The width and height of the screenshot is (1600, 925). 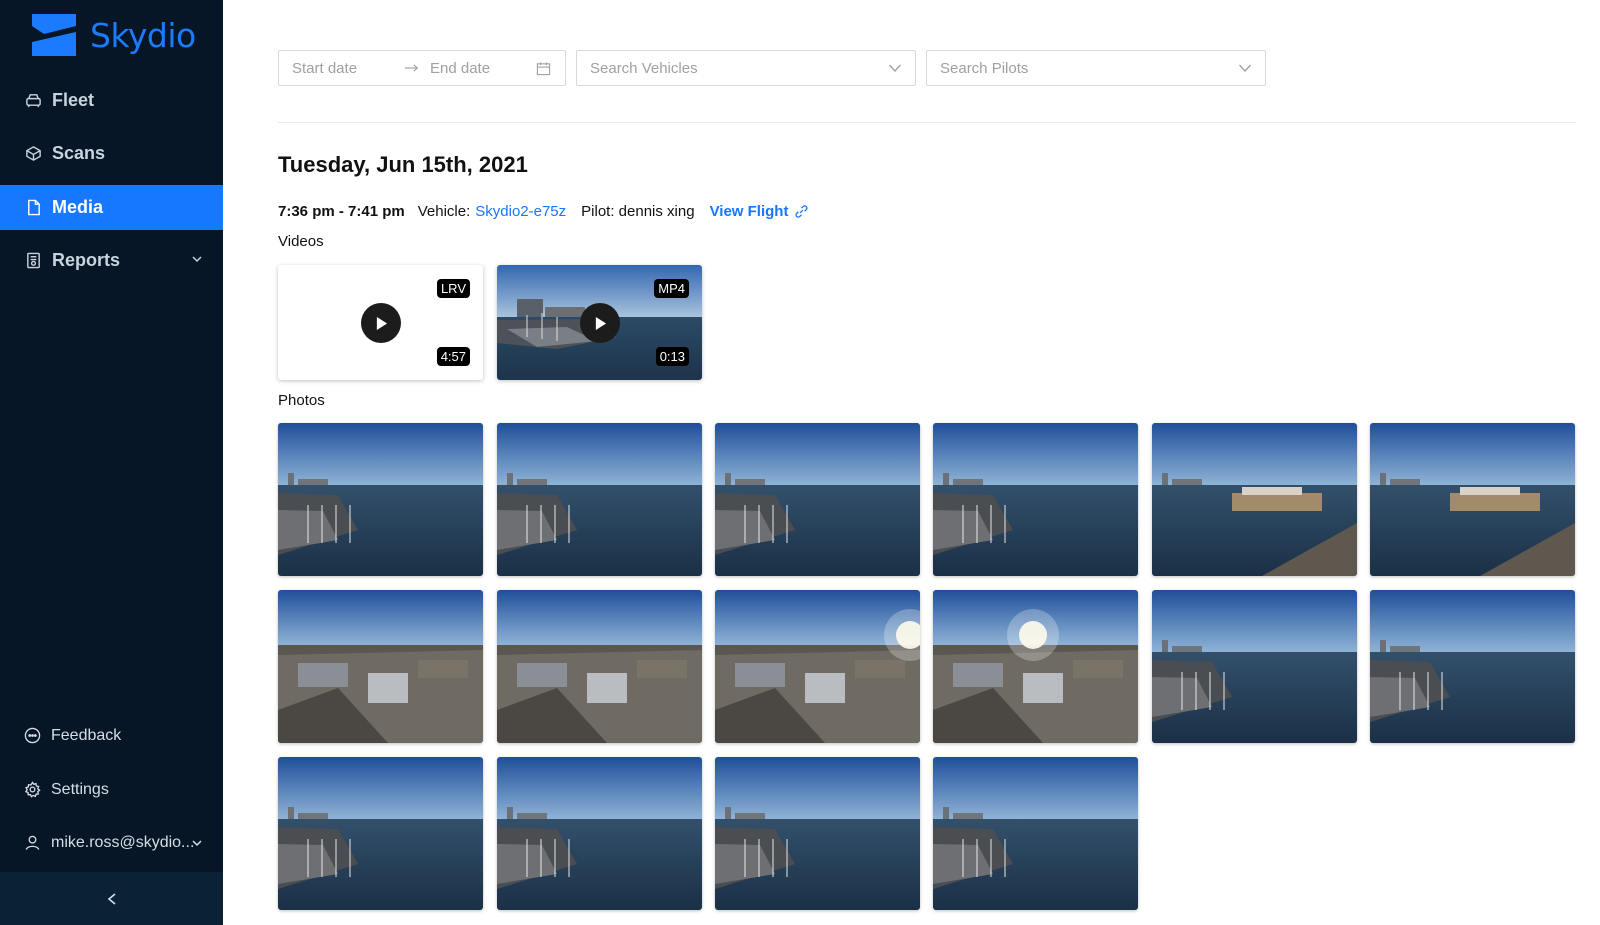 What do you see at coordinates (111, 790) in the screenshot?
I see `settings-link: Settings` at bounding box center [111, 790].